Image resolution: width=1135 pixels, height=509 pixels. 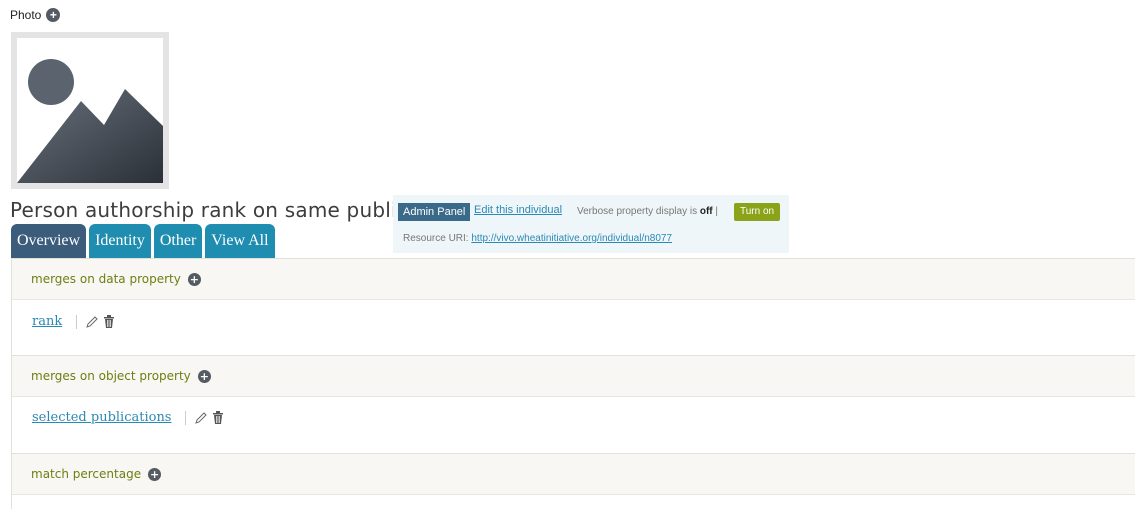 What do you see at coordinates (26, 15) in the screenshot?
I see `photo-label-text: Photo` at bounding box center [26, 15].